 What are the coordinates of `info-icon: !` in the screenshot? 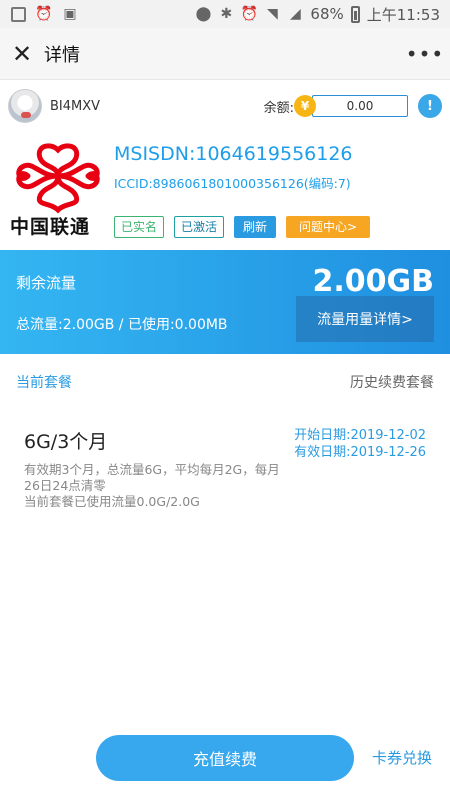 It's located at (430, 106).